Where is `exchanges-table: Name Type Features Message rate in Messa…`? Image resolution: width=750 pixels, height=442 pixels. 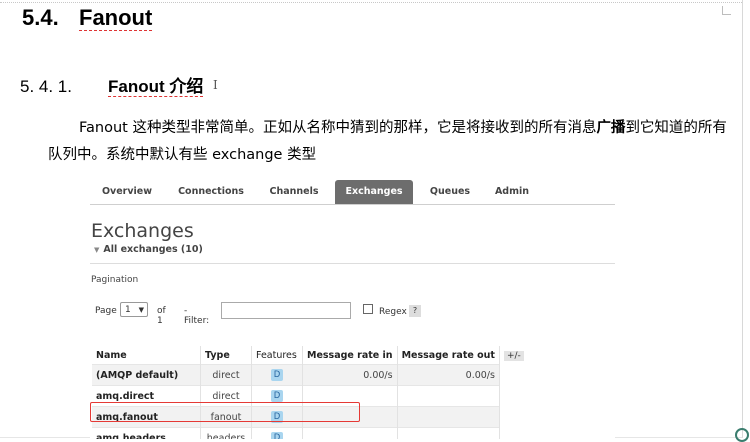 exchanges-table: Name Type Features Message rate in Messa… is located at coordinates (310, 392).